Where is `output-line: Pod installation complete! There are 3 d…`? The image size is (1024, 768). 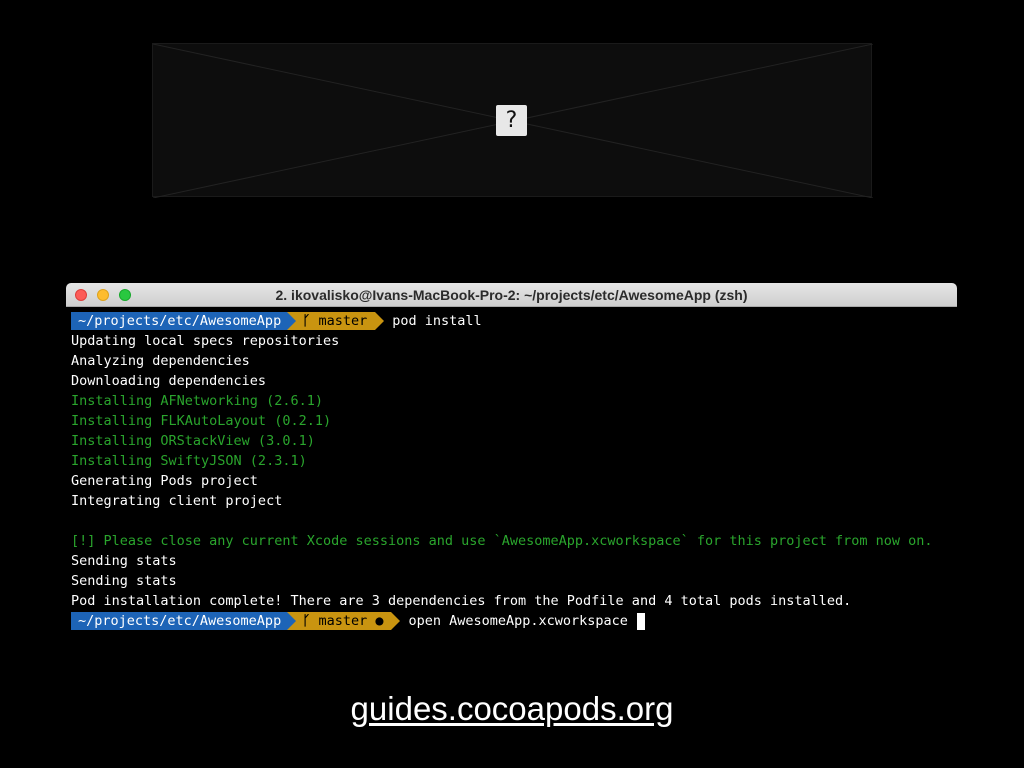
output-line: Pod installation complete! There are 3 d… is located at coordinates (461, 601).